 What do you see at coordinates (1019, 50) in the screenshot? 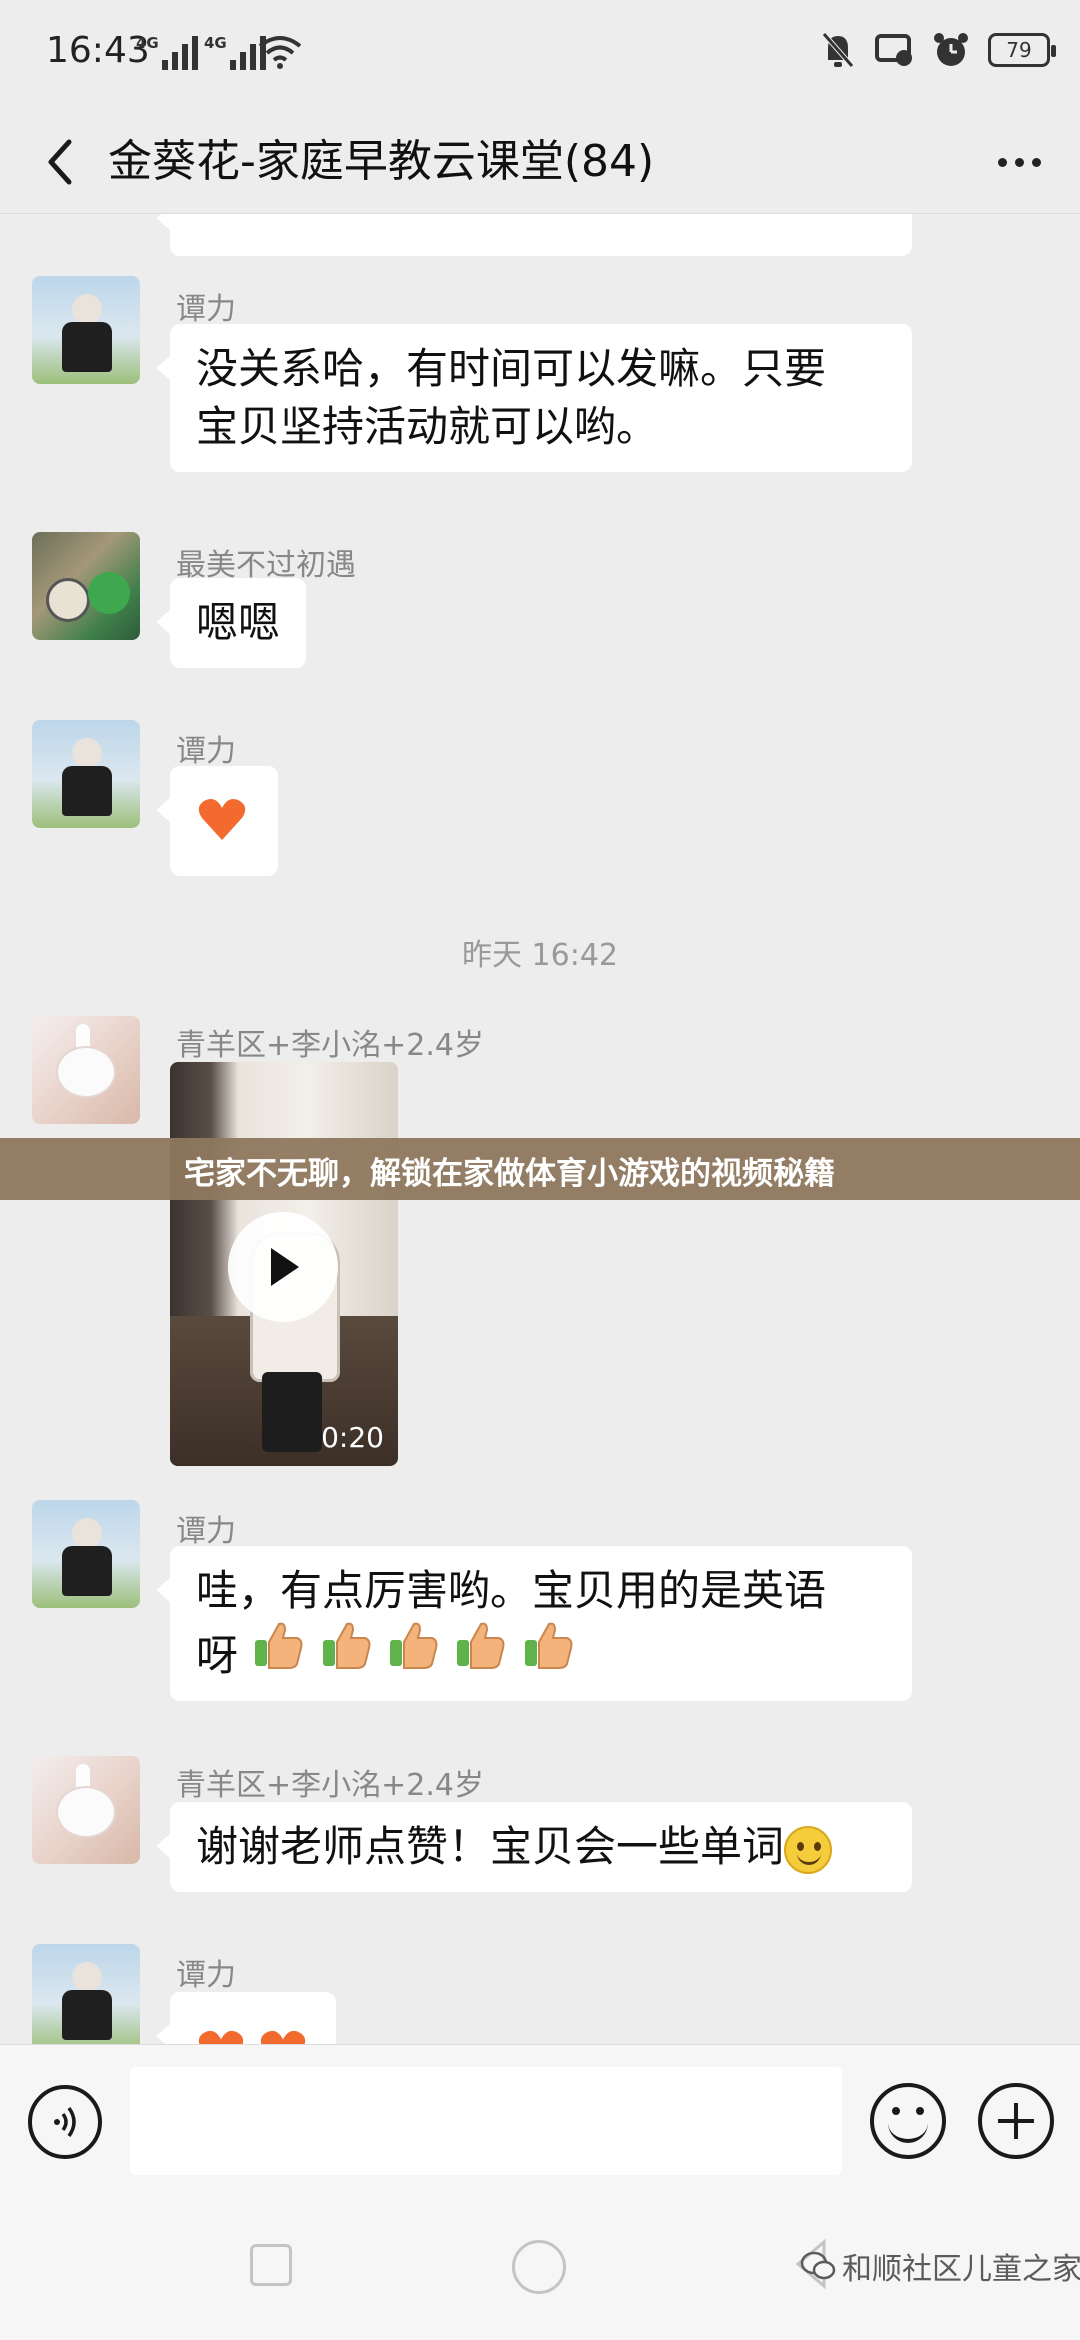
I see `battery-level: 79` at bounding box center [1019, 50].